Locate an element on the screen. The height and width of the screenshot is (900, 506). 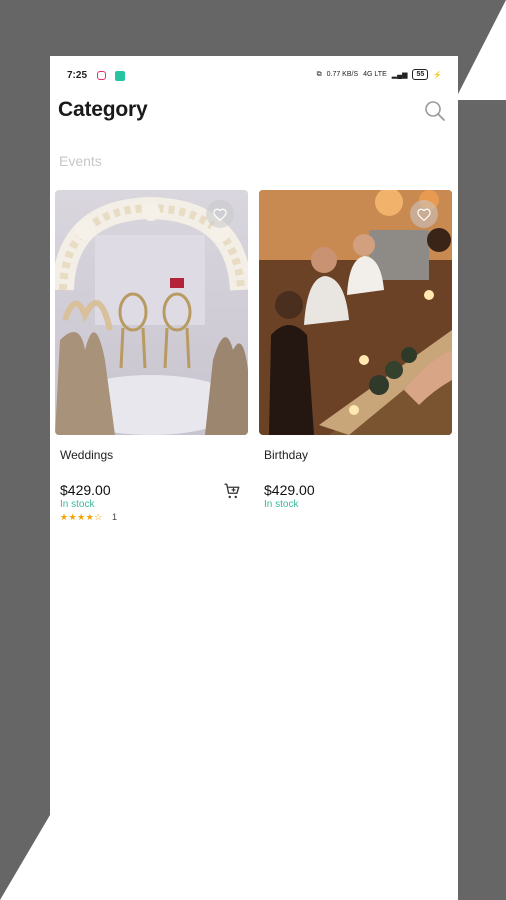
section-label: Events is located at coordinates (80, 161).